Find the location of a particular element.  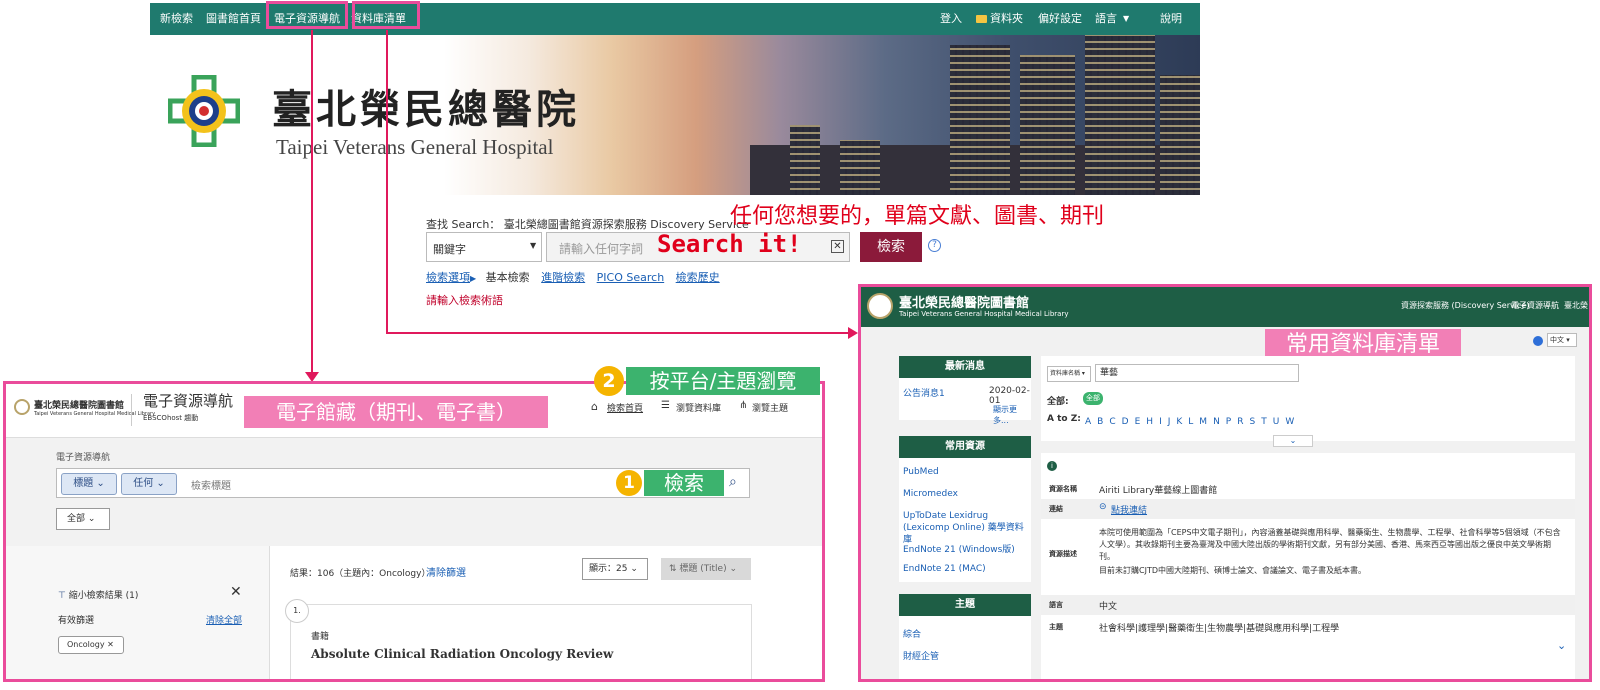

annotation-number-1: 1 is located at coordinates (629, 483).